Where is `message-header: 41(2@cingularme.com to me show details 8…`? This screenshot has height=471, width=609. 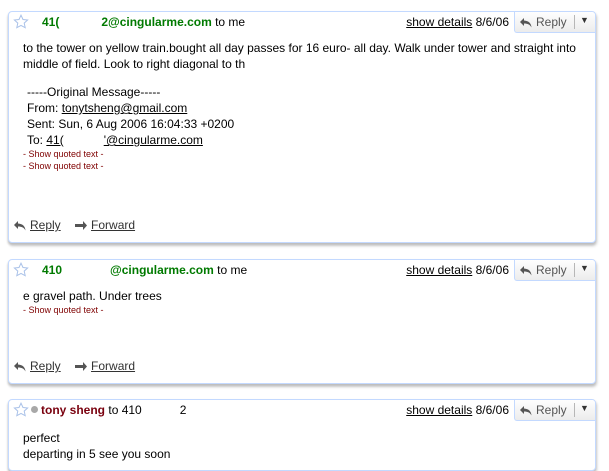
message-header: 41(2@cingularme.com to me show details 8… is located at coordinates (302, 23).